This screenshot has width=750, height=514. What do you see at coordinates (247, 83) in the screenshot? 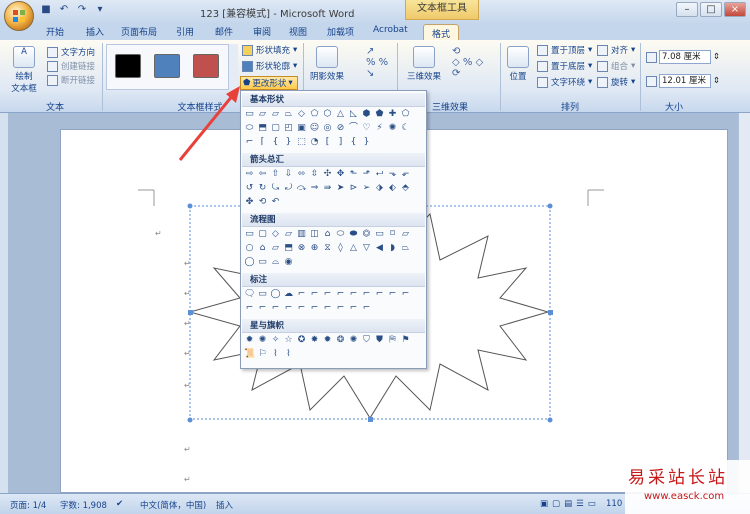
I see `change-shape-icon: ⬟` at bounding box center [247, 83].